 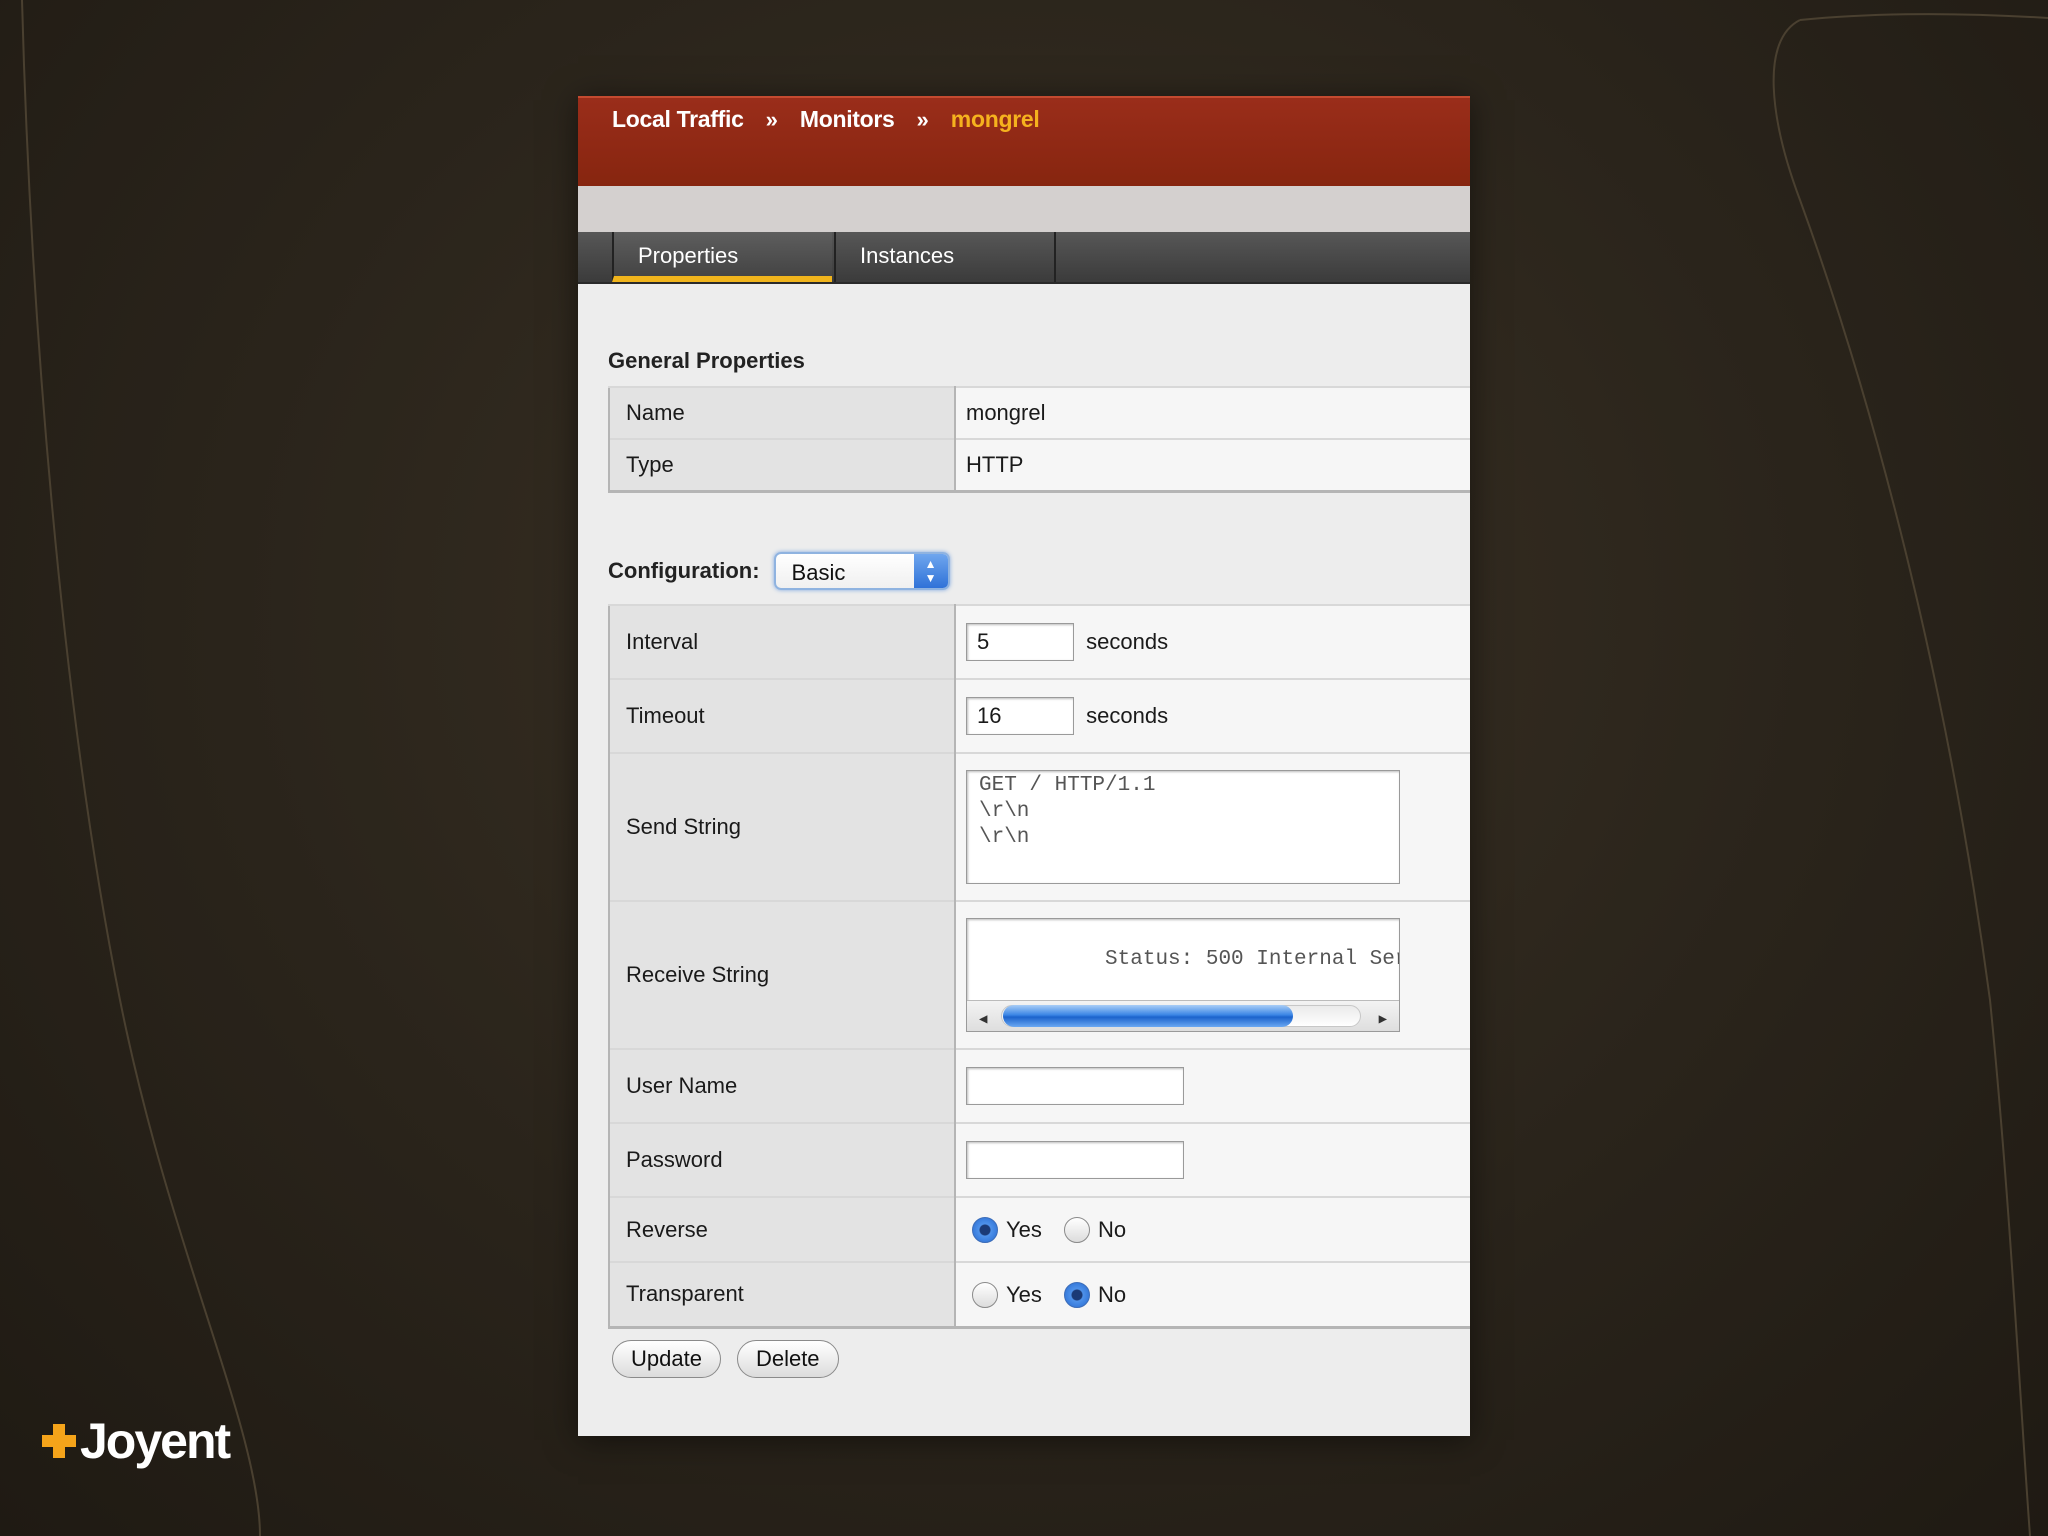 I want to click on general-properties-table: Name mongrel Type HTTP, so click(x=1039, y=439).